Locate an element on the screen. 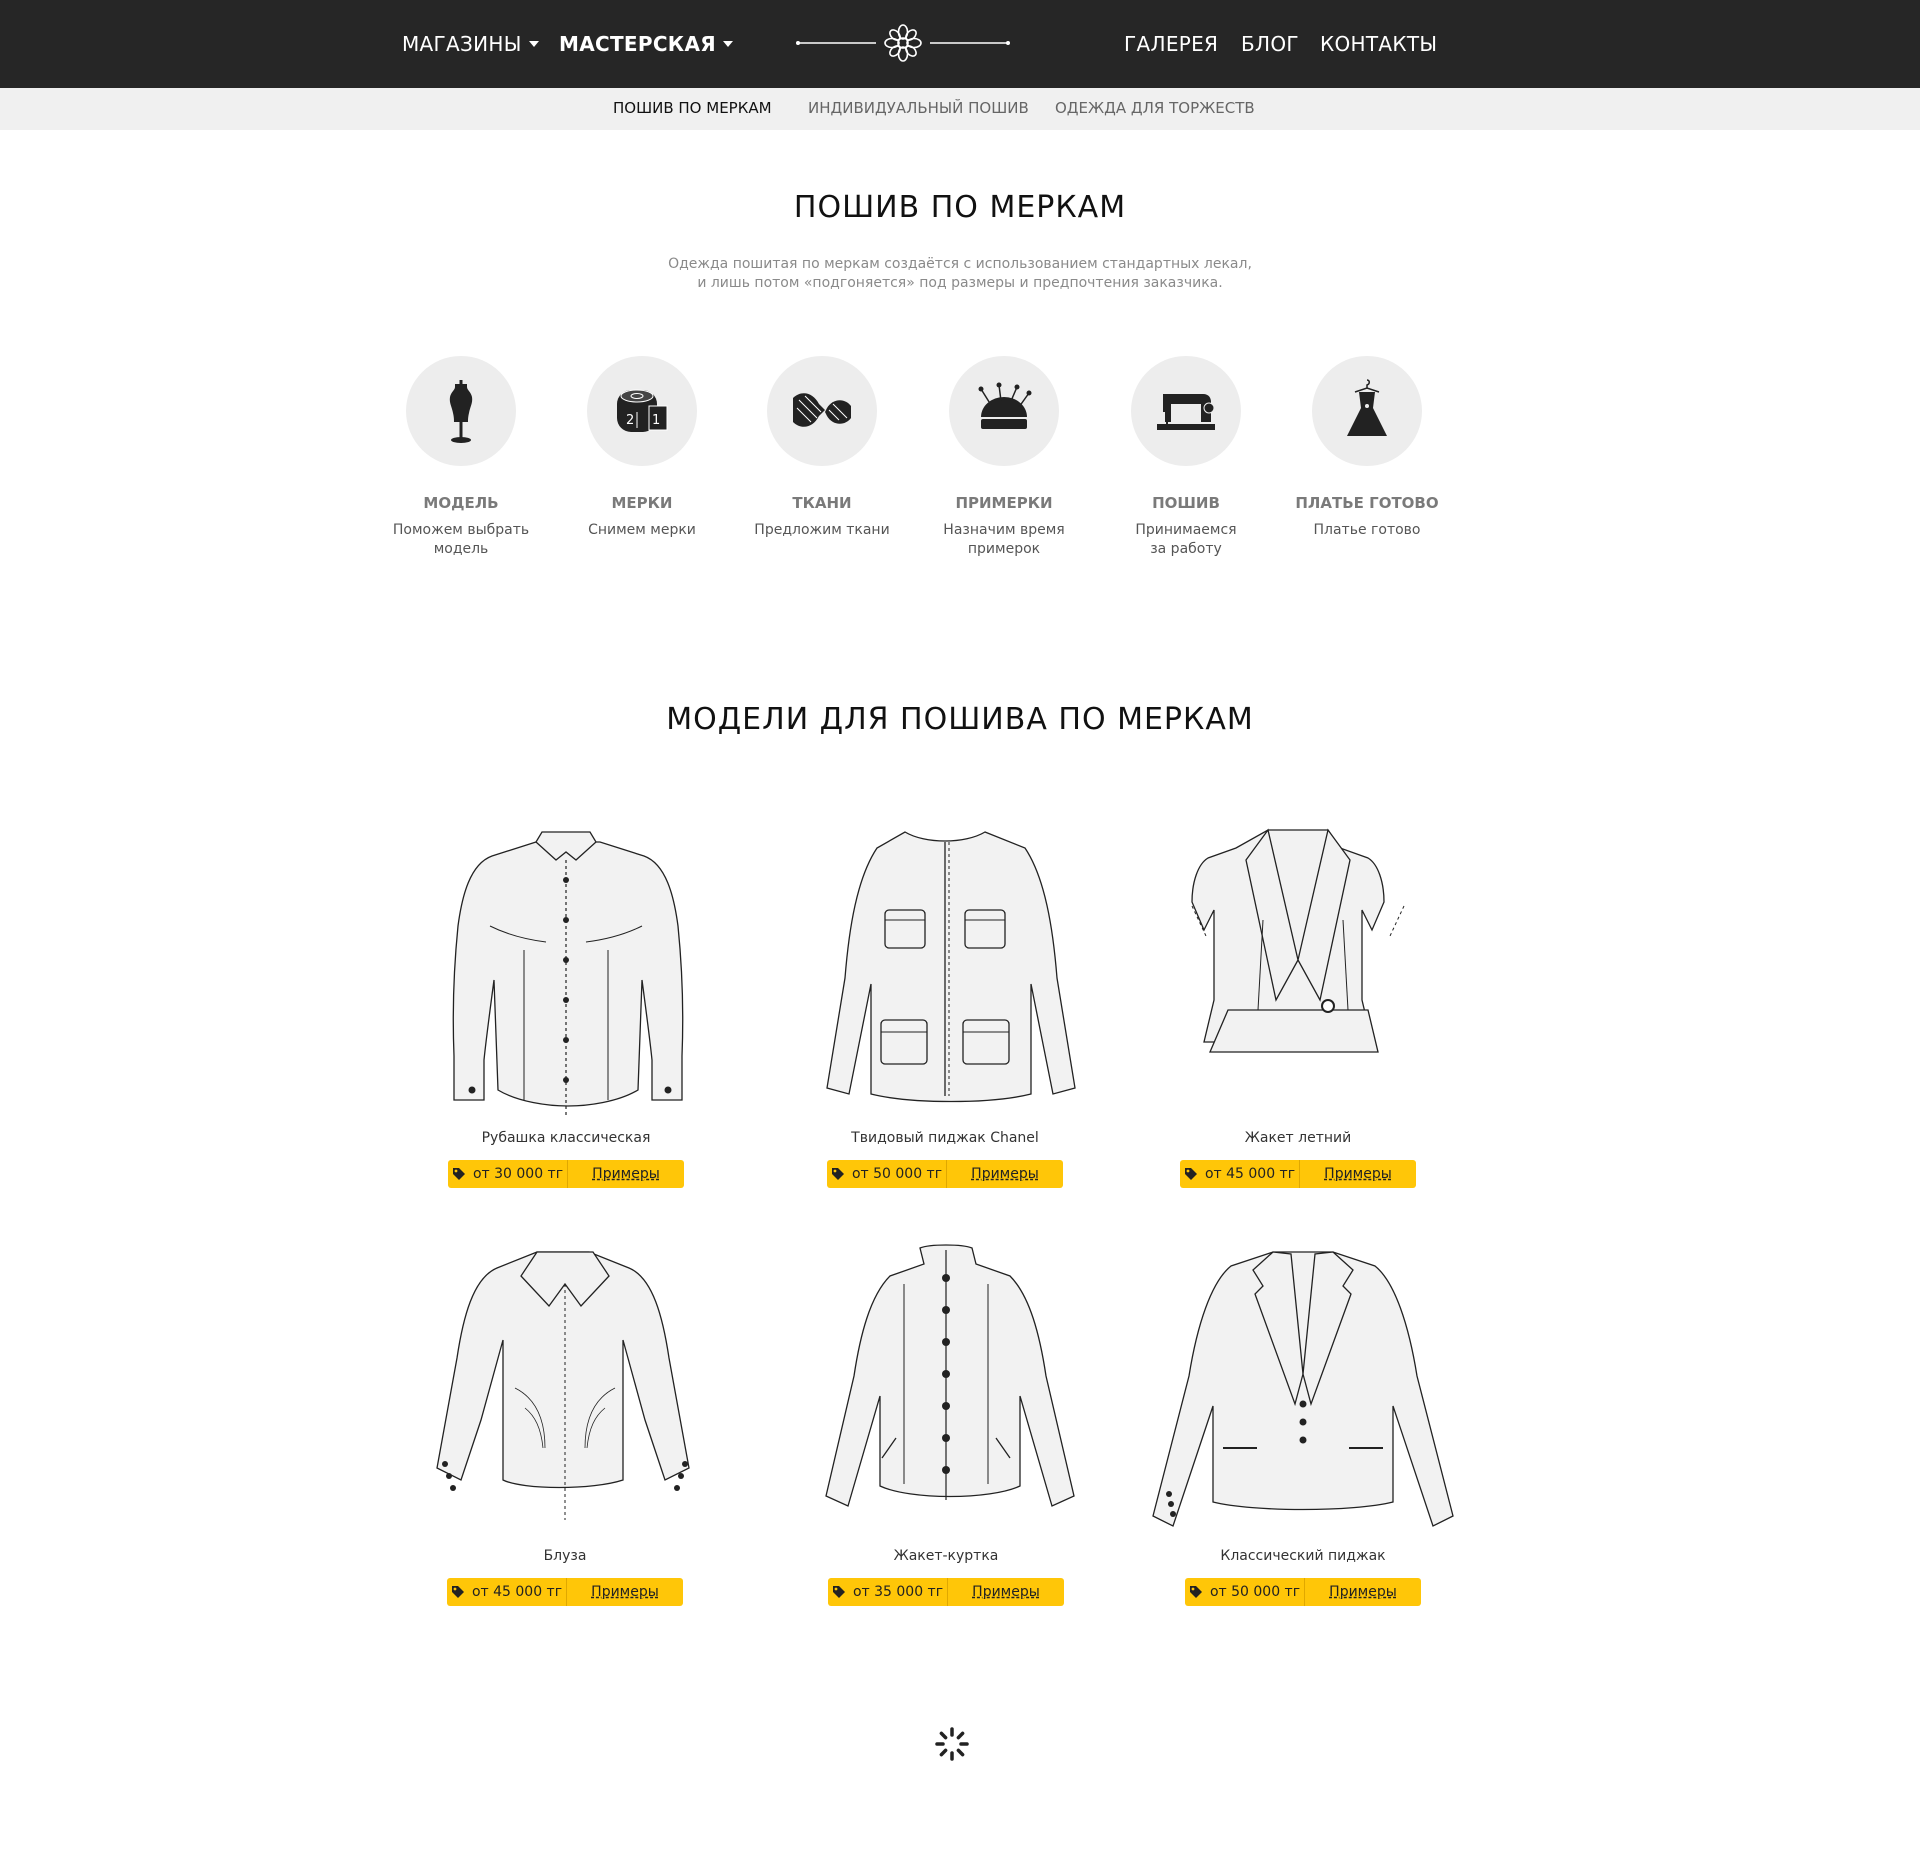  fabric-skein-icon is located at coordinates (822, 410).